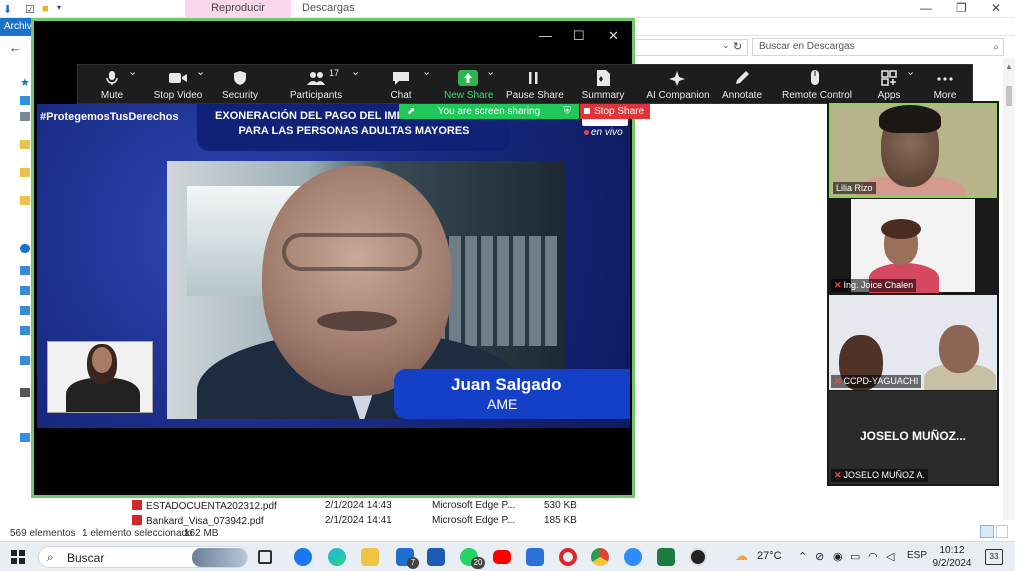 The width and height of the screenshot is (1015, 571). I want to click on windows-start-icon, so click(18, 557).